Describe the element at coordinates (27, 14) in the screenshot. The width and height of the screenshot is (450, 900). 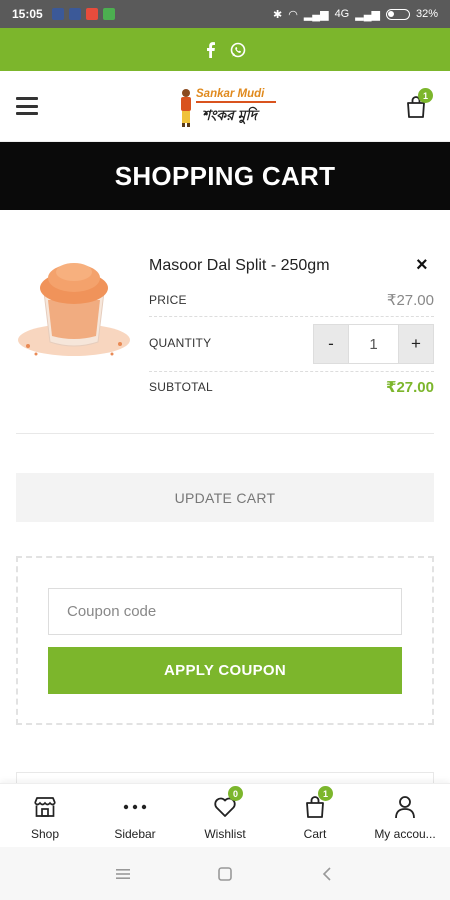
I see `status-time: 15:05` at that location.